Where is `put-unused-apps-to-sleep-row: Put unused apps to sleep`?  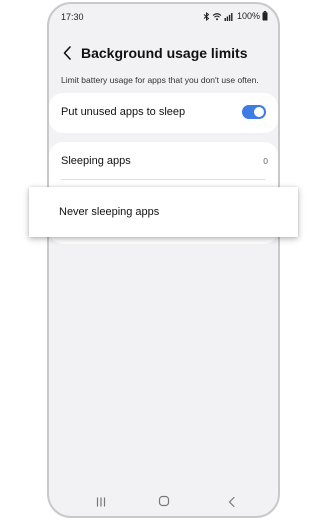
put-unused-apps-to-sleep-row: Put unused apps to sleep is located at coordinates (163, 113).